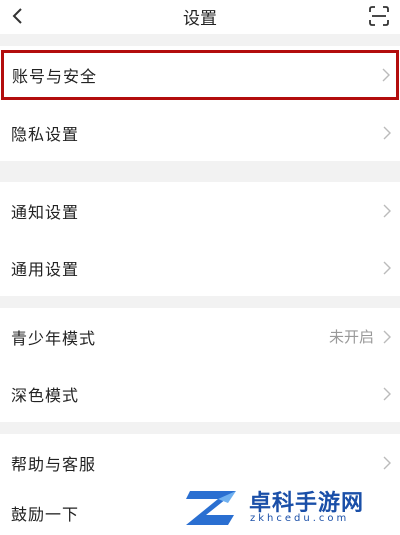 The image size is (400, 535). I want to click on row-label: 隐私设置, so click(45, 134).